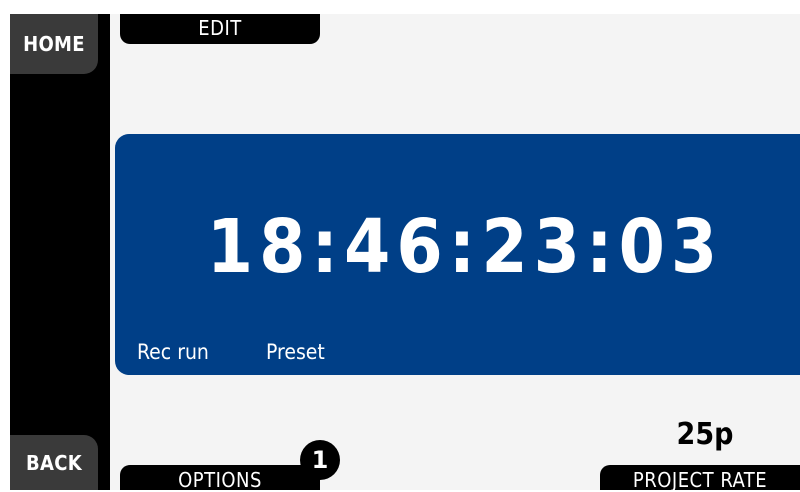 The width and height of the screenshot is (800, 492). Describe the element at coordinates (295, 352) in the screenshot. I see `timecode-source-label: Preset` at that location.